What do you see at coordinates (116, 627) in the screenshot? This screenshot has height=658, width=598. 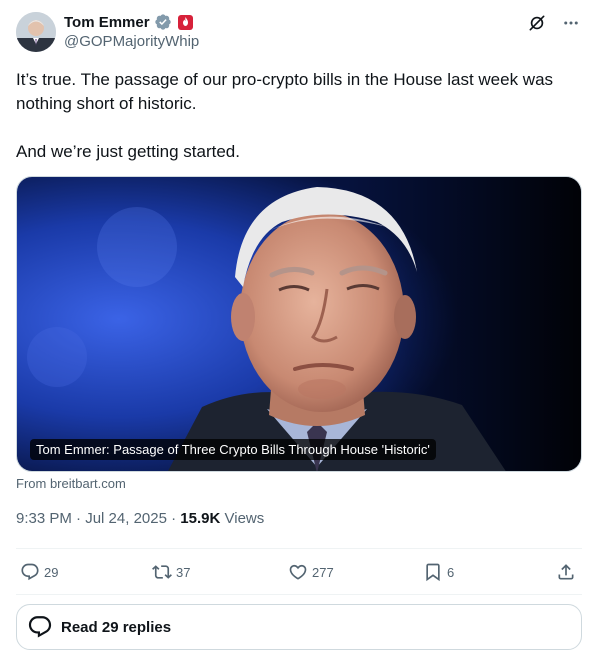 I see `read-replies-label: Read 29 replies` at bounding box center [116, 627].